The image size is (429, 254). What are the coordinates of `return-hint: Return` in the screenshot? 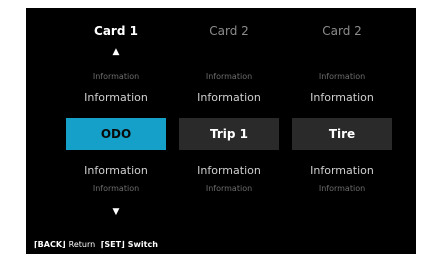 It's located at (82, 244).